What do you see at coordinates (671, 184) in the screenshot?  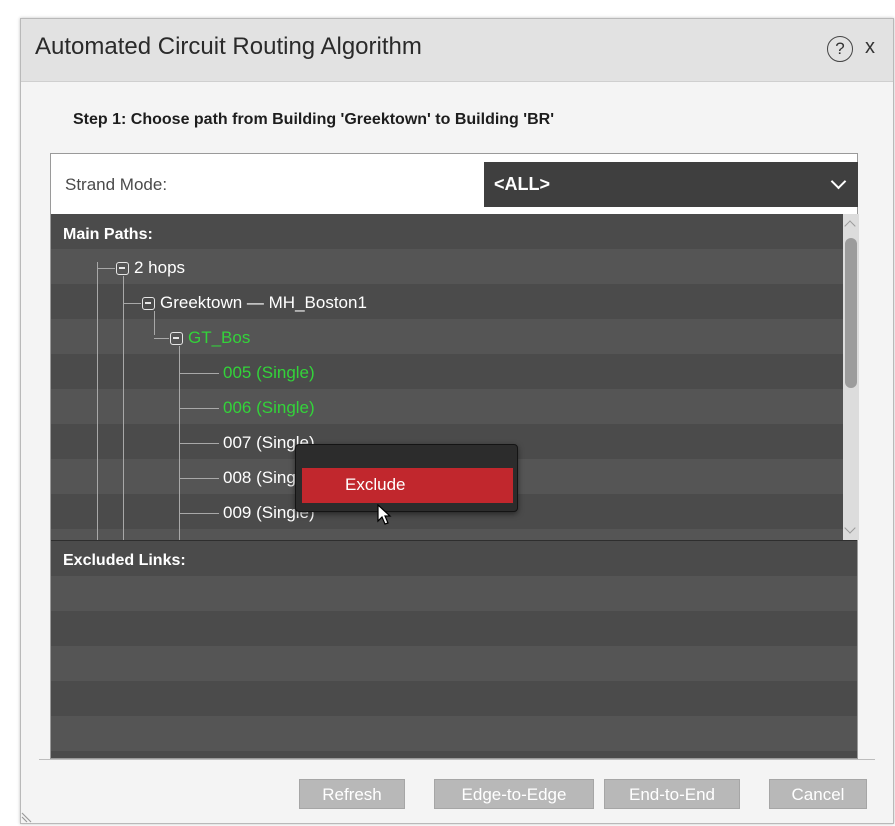 I see `strand-mode-select: <ALL>` at bounding box center [671, 184].